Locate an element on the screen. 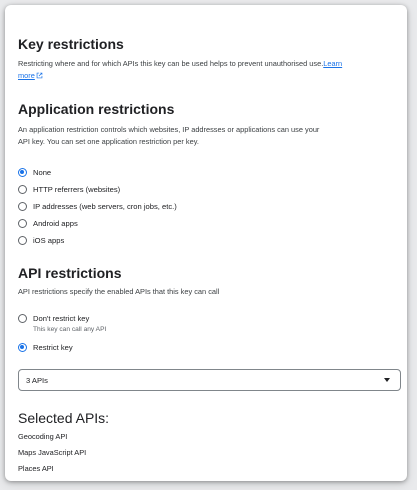 The width and height of the screenshot is (417, 490). api-restriction-option-label: Restrict key is located at coordinates (53, 347).